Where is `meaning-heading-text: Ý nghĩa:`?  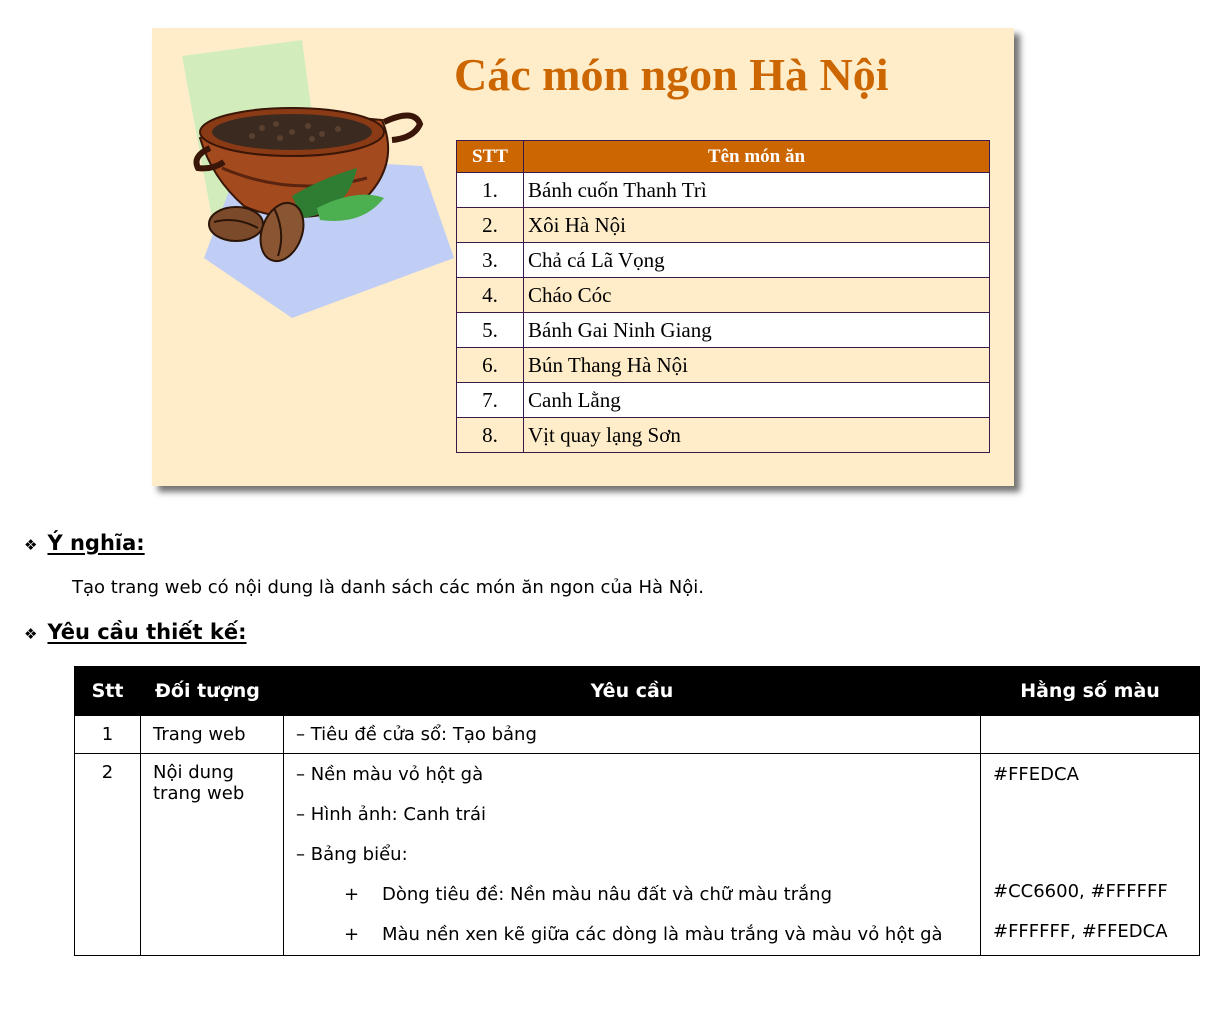
meaning-heading-text: Ý nghĩa: is located at coordinates (96, 543).